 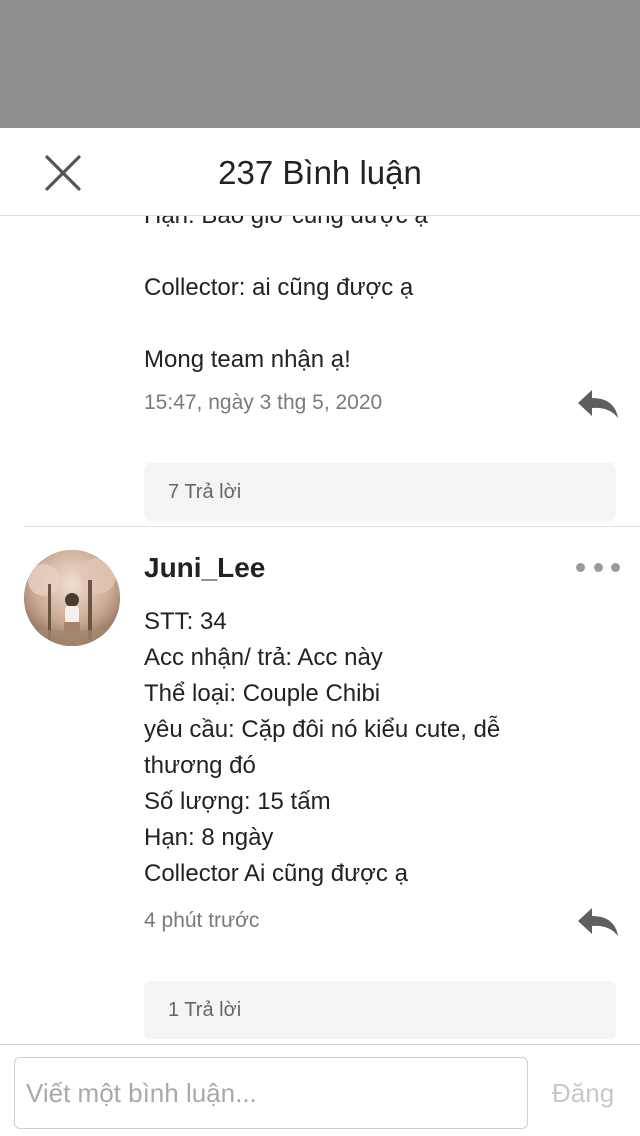 I want to click on comment-line: Hạn: Bao giờ cũng được ạ, so click(x=364, y=225).